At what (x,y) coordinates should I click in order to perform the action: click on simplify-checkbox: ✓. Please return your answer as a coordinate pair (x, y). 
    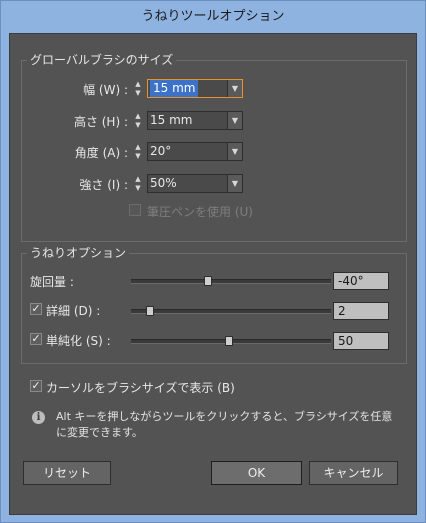
    Looking at the image, I should click on (36, 339).